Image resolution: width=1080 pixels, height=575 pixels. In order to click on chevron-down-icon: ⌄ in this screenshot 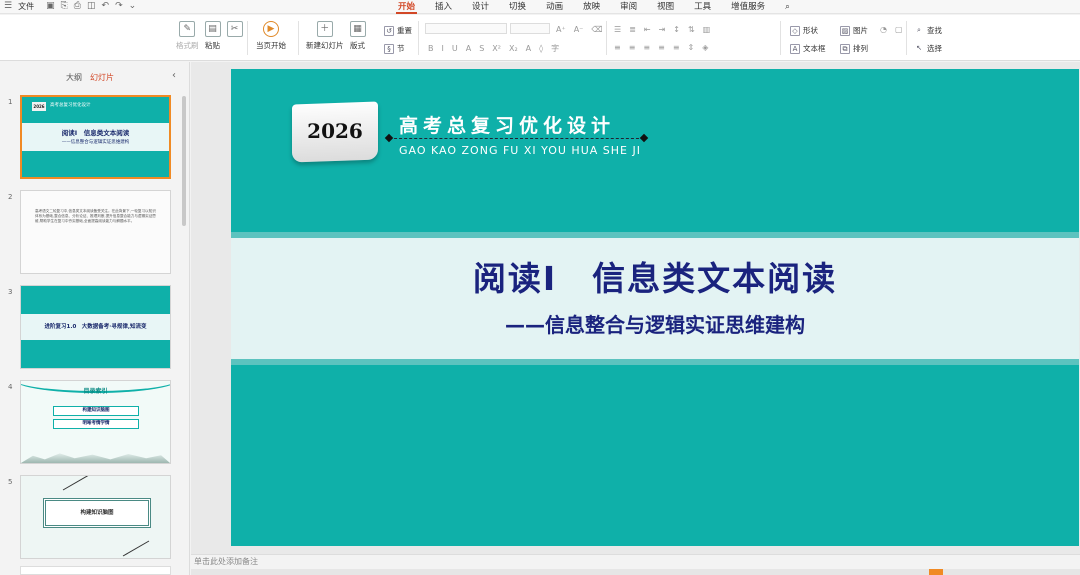, I will do `click(133, 6)`.